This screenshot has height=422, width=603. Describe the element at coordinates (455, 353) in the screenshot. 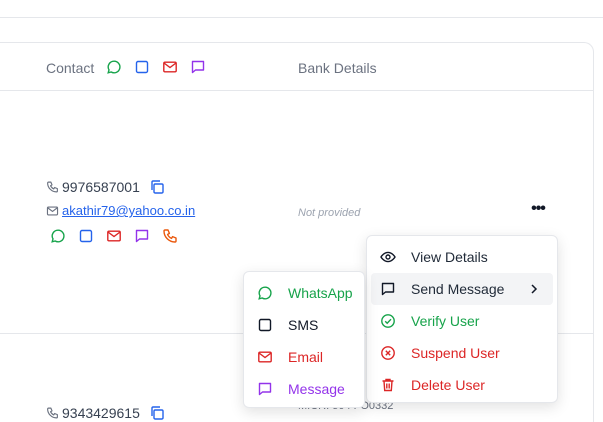

I see `menu-item-label: Suspend User` at that location.